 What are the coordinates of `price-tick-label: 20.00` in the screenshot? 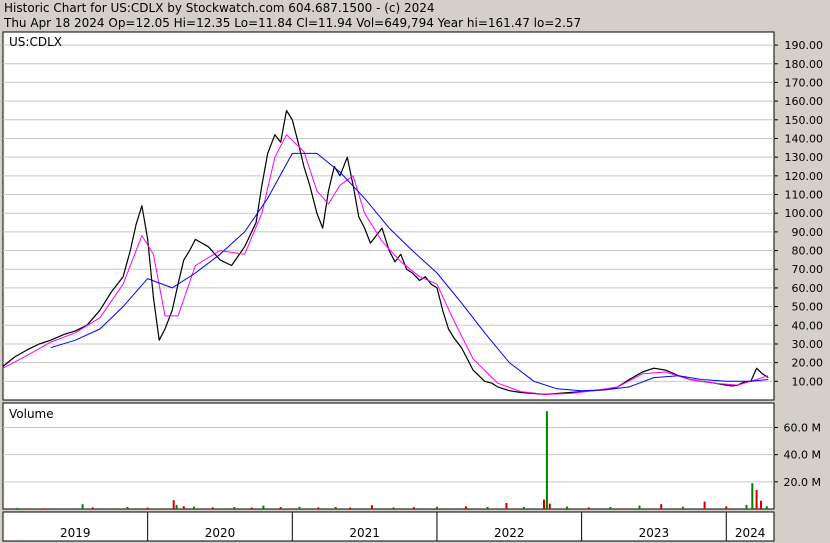 It's located at (808, 363).